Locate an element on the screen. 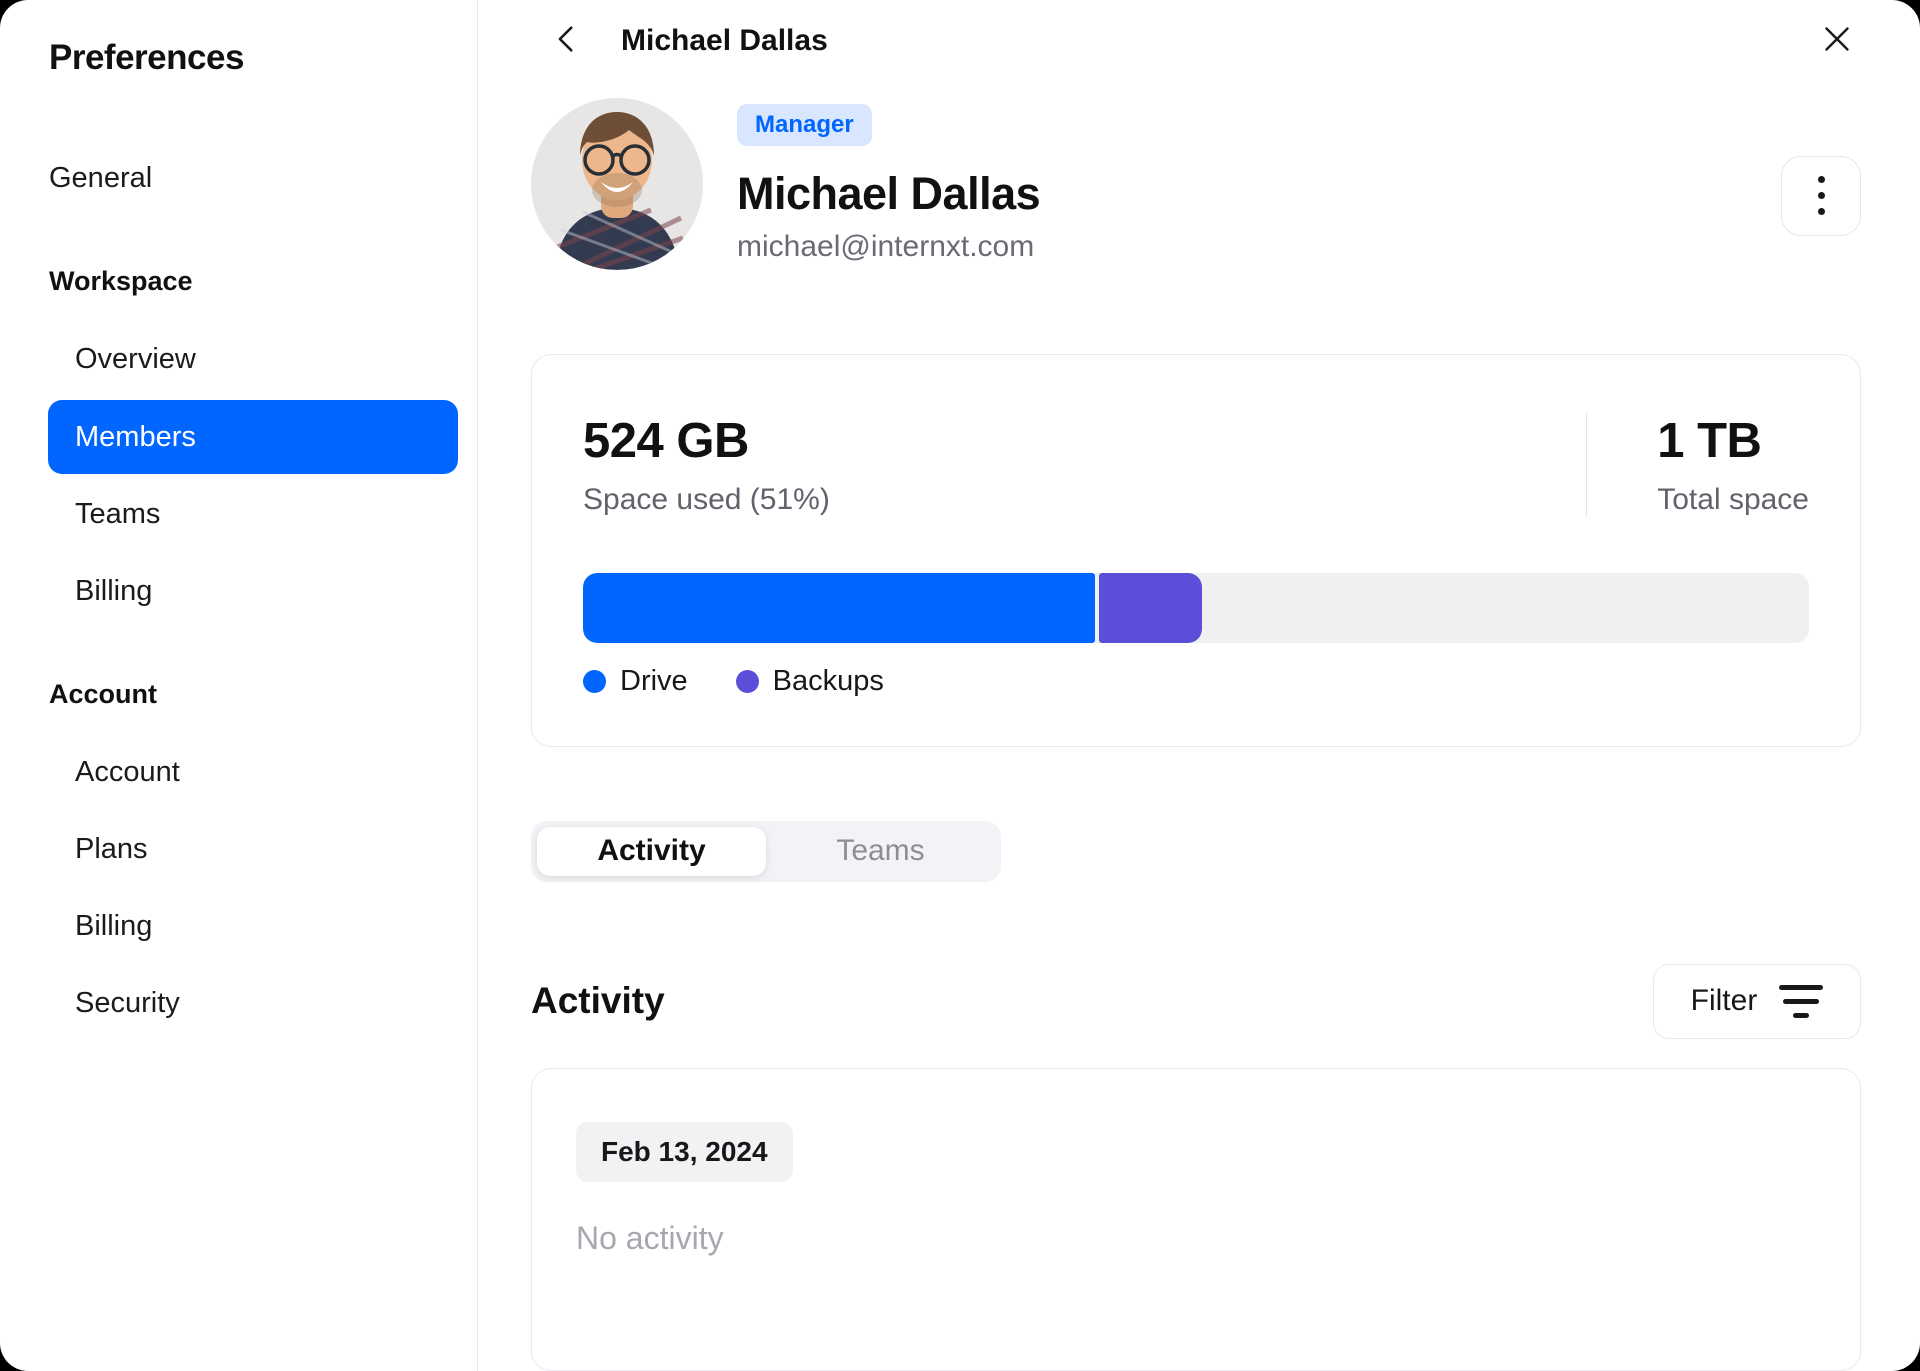 Image resolution: width=1920 pixels, height=1371 pixels. member-email: michael@internxt.com is located at coordinates (886, 246).